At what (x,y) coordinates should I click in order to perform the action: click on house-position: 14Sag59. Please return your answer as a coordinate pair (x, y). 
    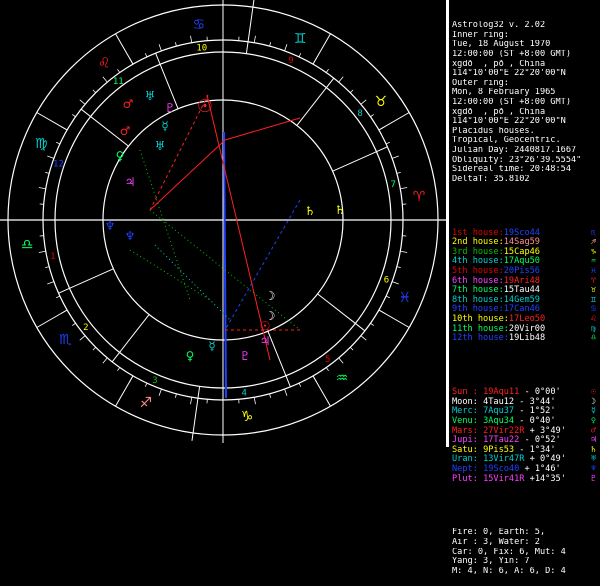
    Looking at the image, I should click on (522, 242).